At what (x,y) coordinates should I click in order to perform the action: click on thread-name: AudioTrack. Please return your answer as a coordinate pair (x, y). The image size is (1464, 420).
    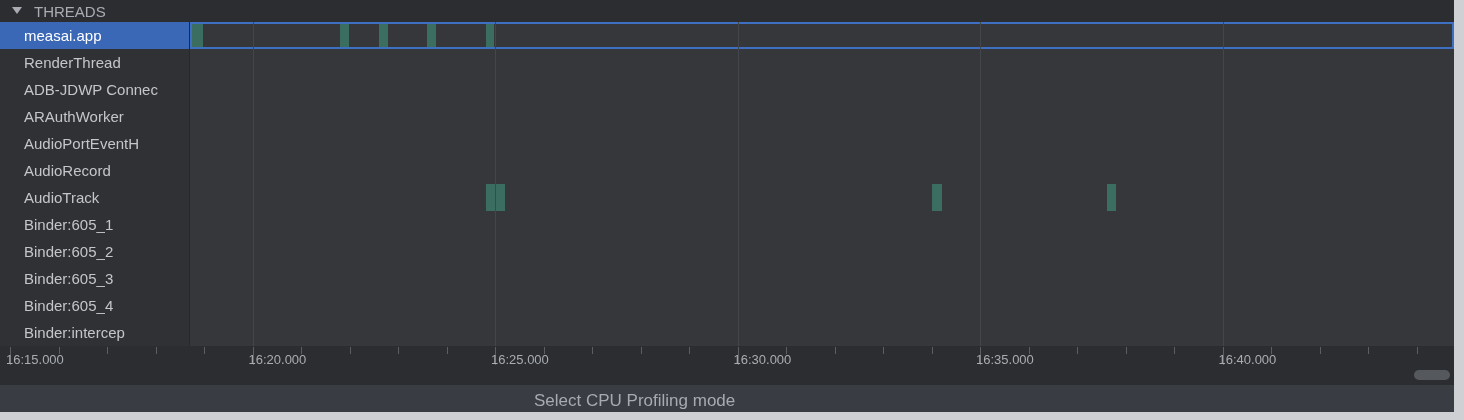
    Looking at the image, I should click on (95, 197).